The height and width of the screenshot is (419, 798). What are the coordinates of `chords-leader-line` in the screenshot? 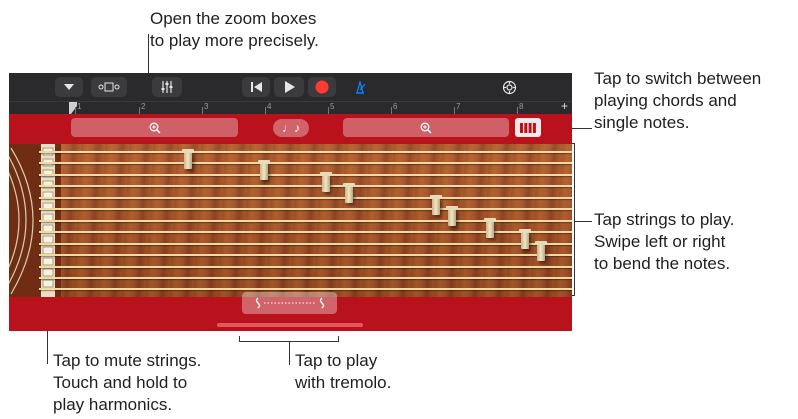 It's located at (581, 128).